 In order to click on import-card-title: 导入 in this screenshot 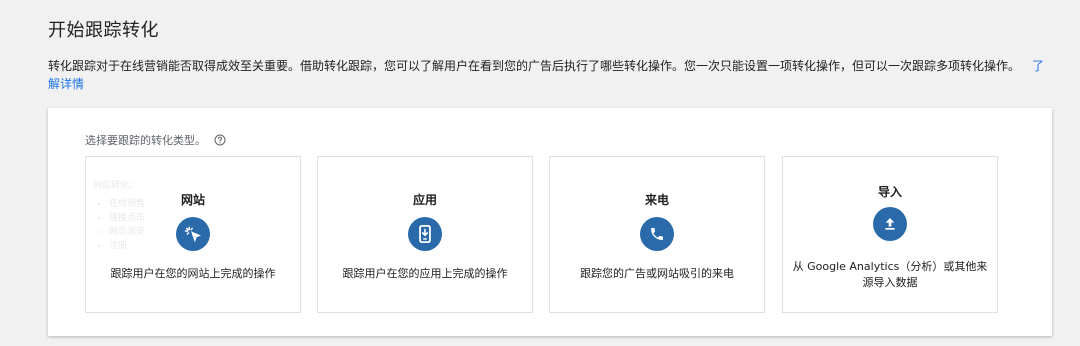, I will do `click(889, 192)`.